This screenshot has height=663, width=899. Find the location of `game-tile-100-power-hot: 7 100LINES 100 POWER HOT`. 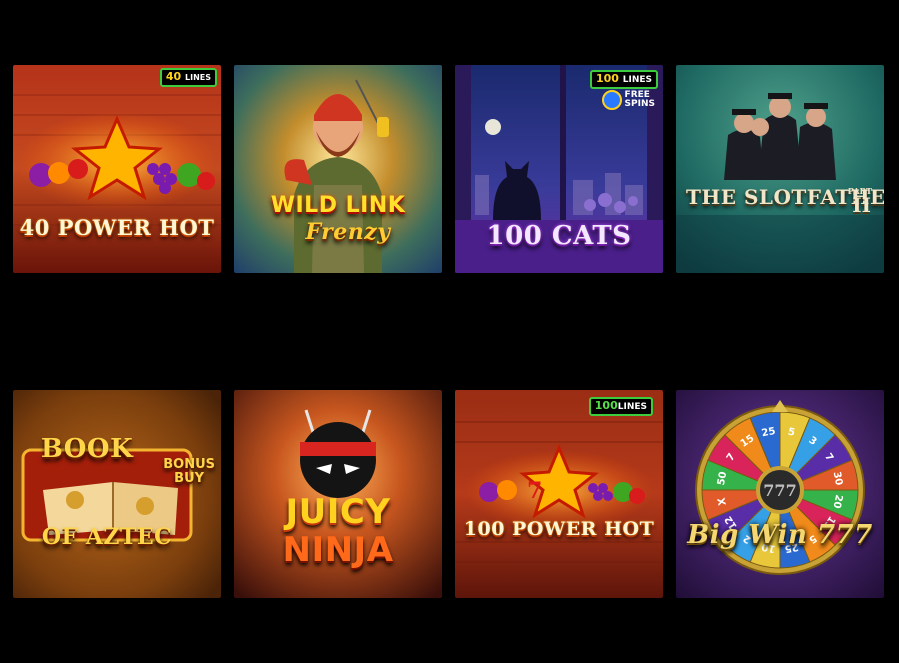

game-tile-100-power-hot: 7 100LINES 100 POWER HOT is located at coordinates (559, 494).